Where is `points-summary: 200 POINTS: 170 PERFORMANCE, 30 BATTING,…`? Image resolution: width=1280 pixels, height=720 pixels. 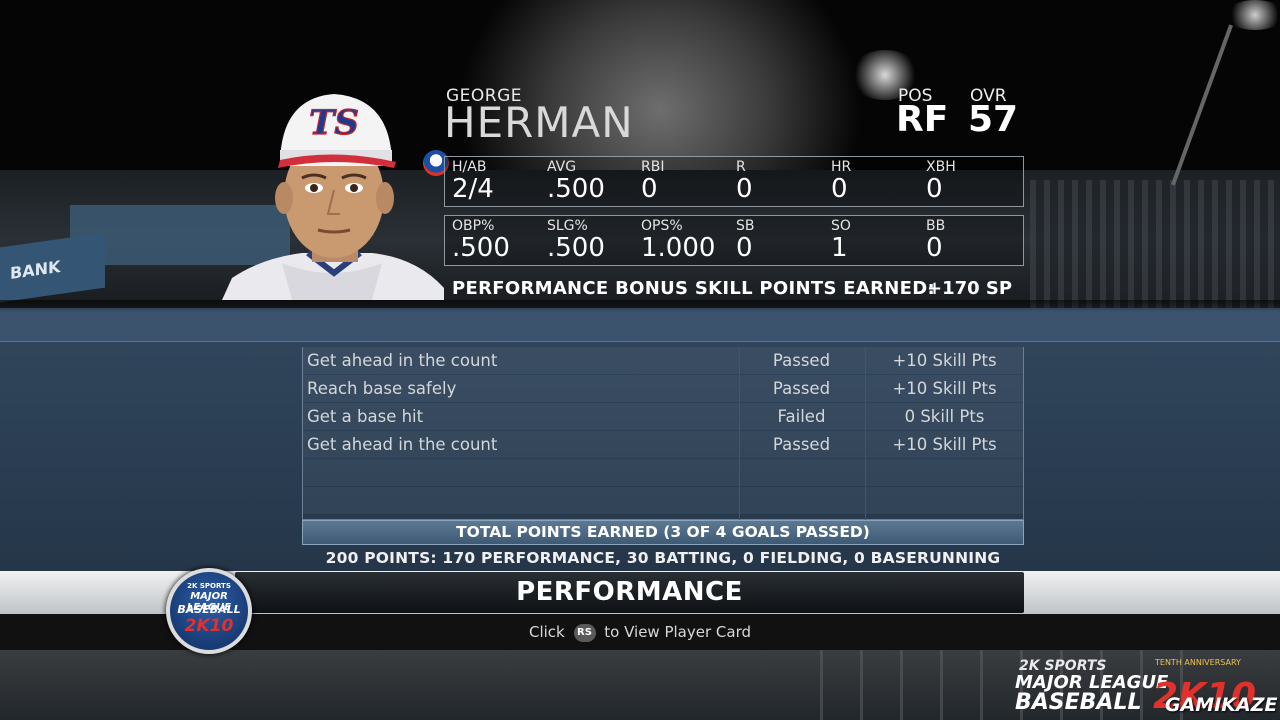 points-summary: 200 POINTS: 170 PERFORMANCE, 30 BATTING,… is located at coordinates (663, 558).